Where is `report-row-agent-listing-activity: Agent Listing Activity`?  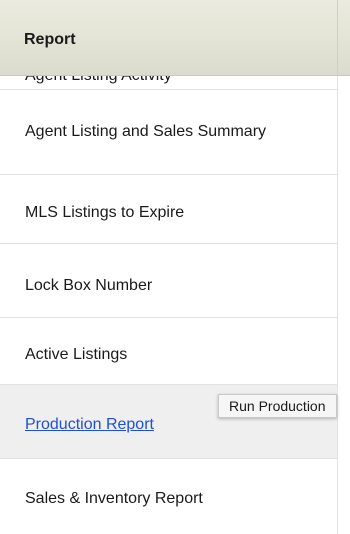 report-row-agent-listing-activity: Agent Listing Activity is located at coordinates (168, 83).